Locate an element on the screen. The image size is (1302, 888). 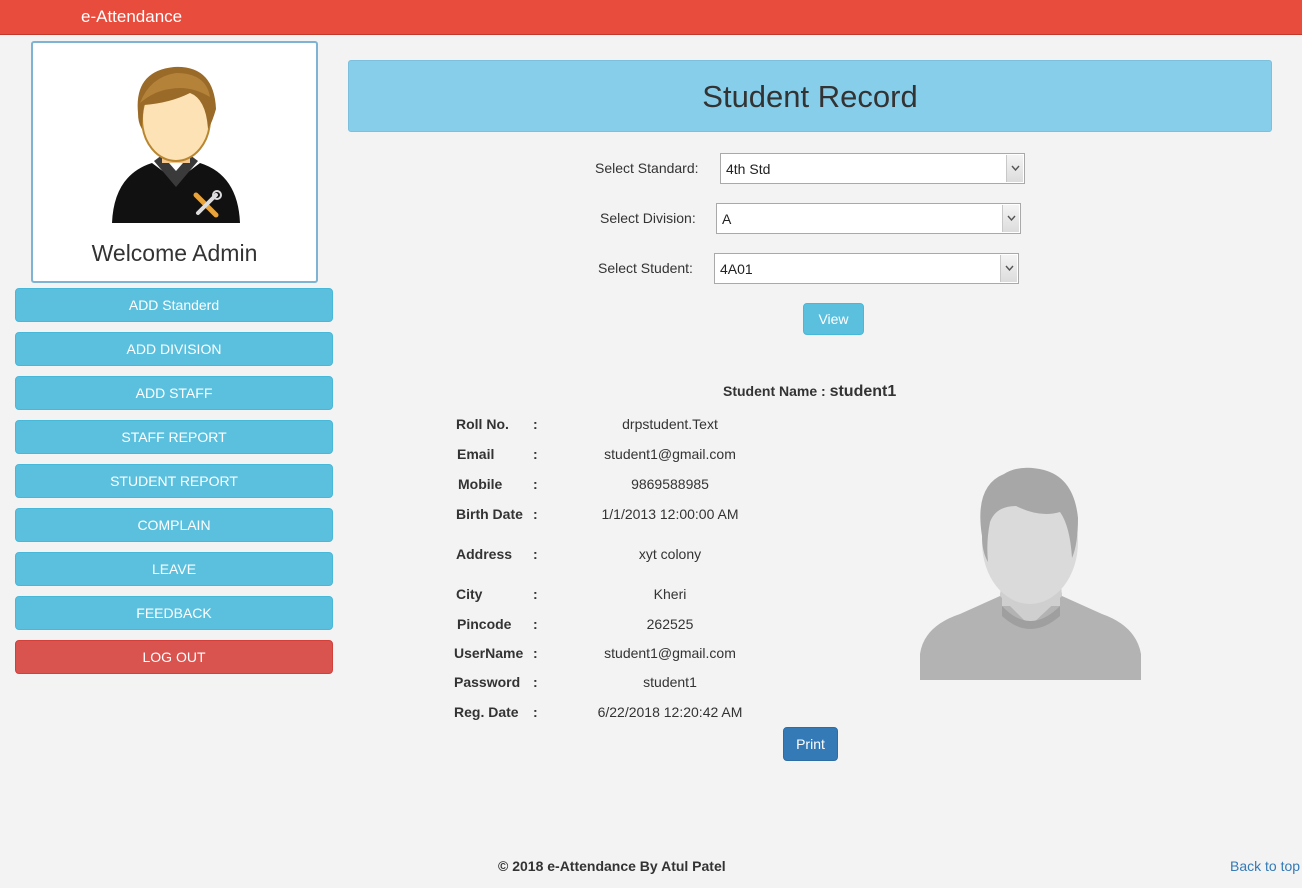
field-label-birth-date: Birth Date is located at coordinates (489, 514).